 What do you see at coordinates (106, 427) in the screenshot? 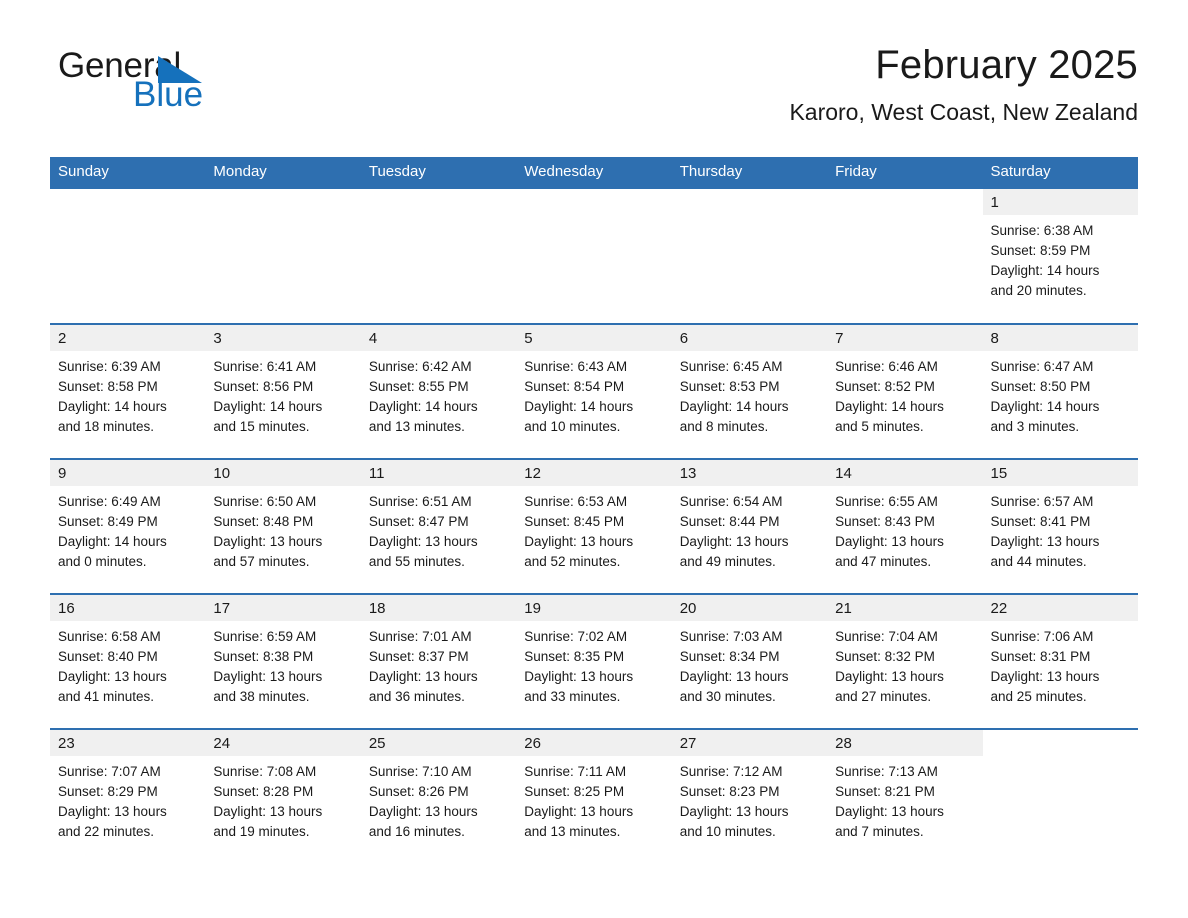
I see `daylight-text-line2: and 18 minutes.` at bounding box center [106, 427].